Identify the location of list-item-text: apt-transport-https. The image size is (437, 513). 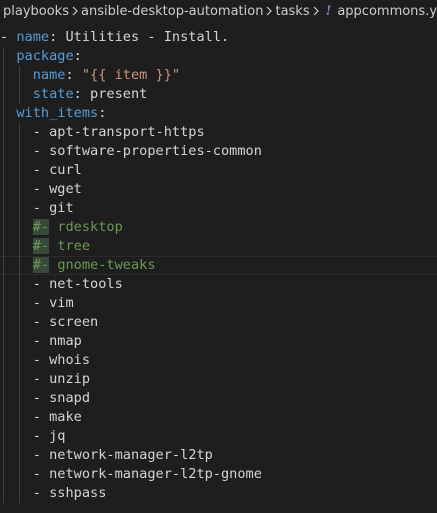
(127, 132).